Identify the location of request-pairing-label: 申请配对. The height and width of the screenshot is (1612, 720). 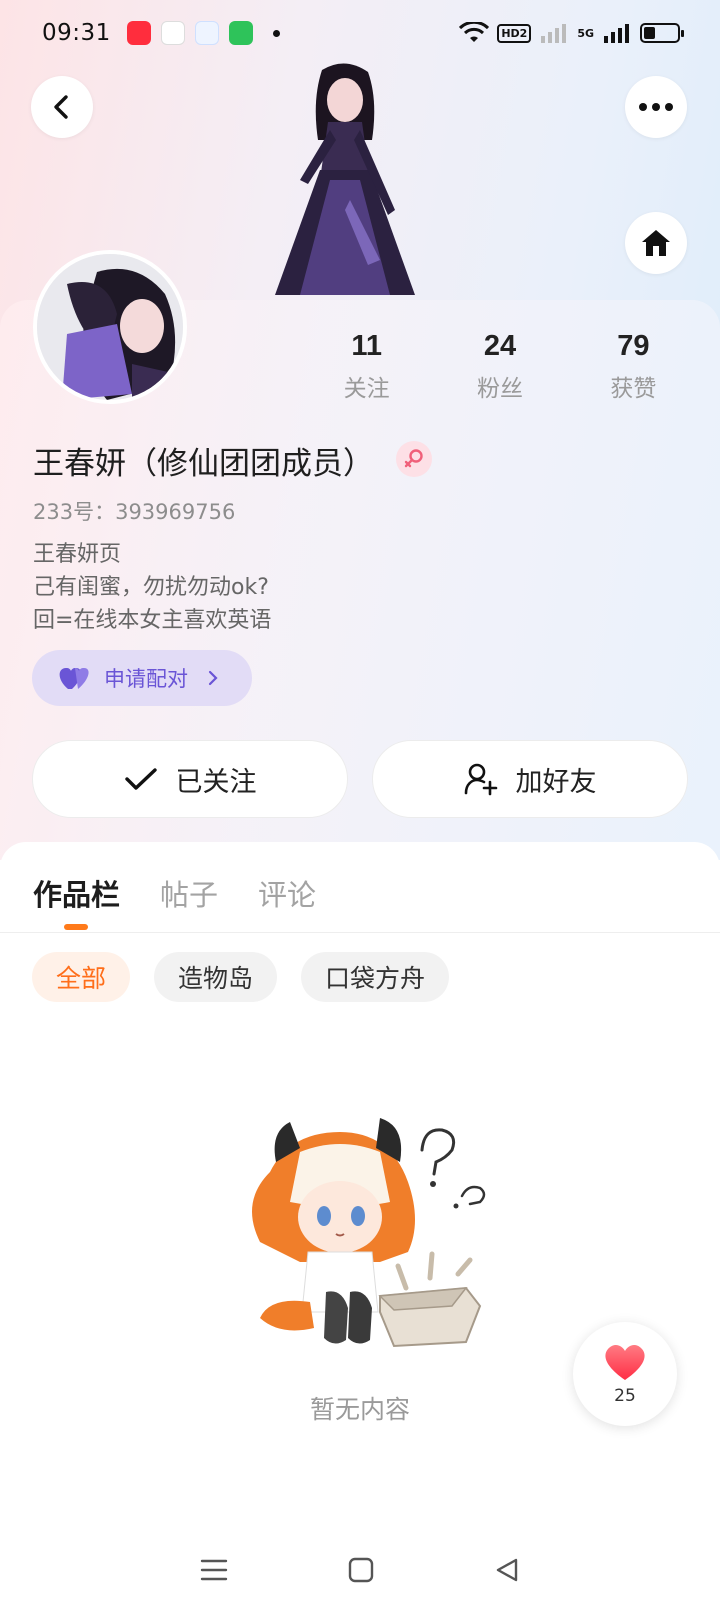
(146, 679).